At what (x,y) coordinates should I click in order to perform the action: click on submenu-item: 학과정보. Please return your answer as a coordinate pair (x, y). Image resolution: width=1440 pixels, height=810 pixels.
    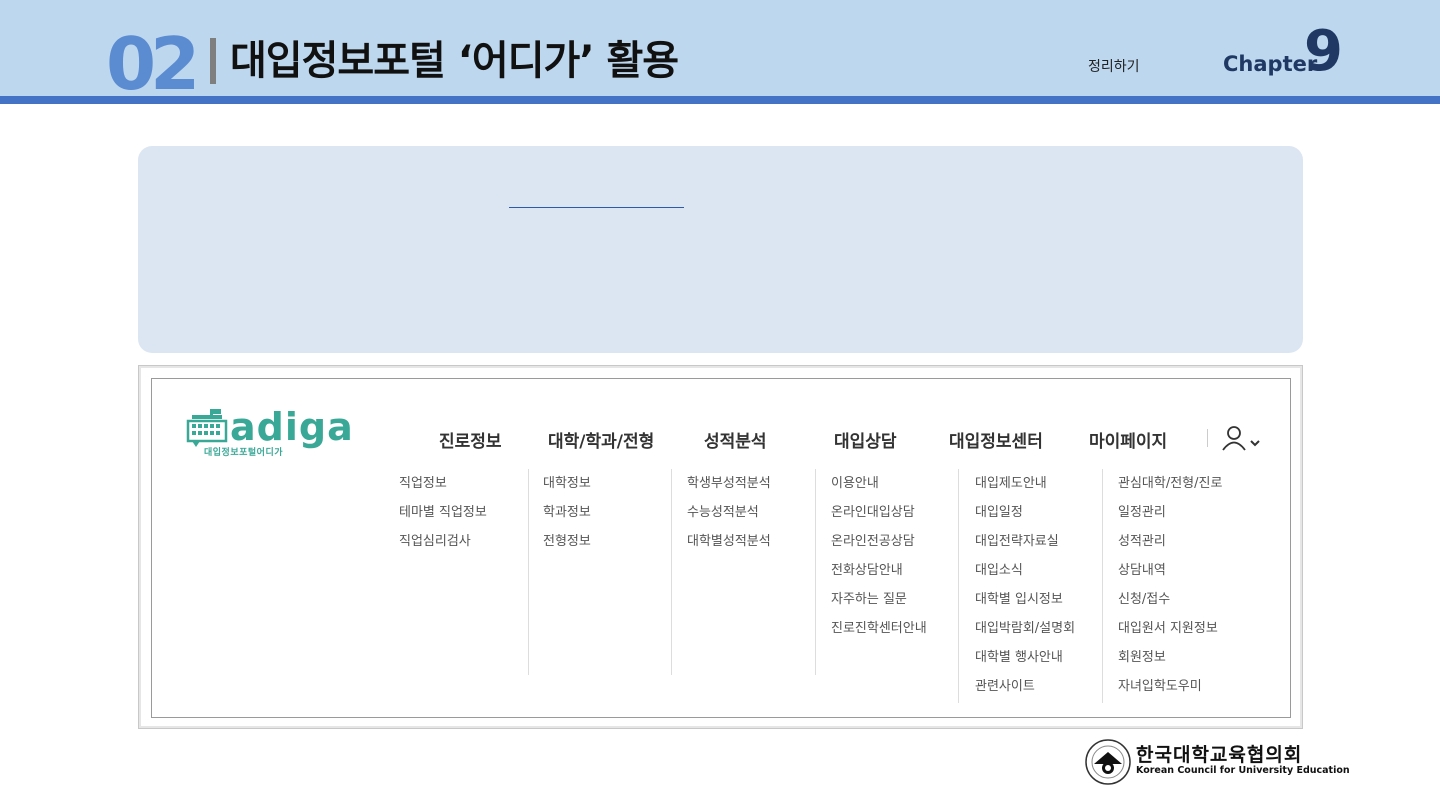
    Looking at the image, I should click on (567, 512).